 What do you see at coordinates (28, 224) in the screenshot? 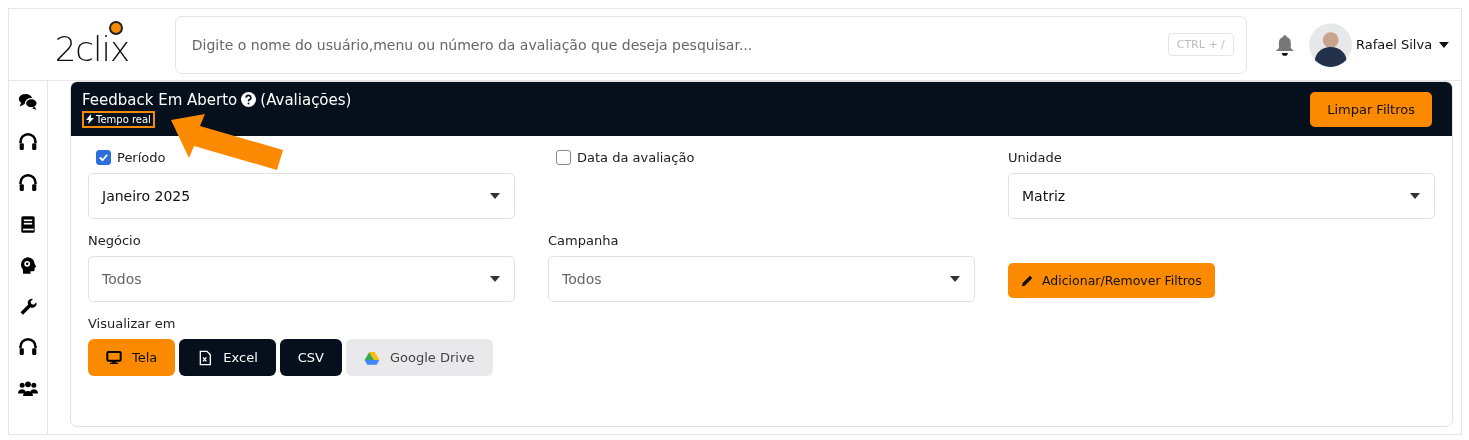
I see `book-icon` at bounding box center [28, 224].